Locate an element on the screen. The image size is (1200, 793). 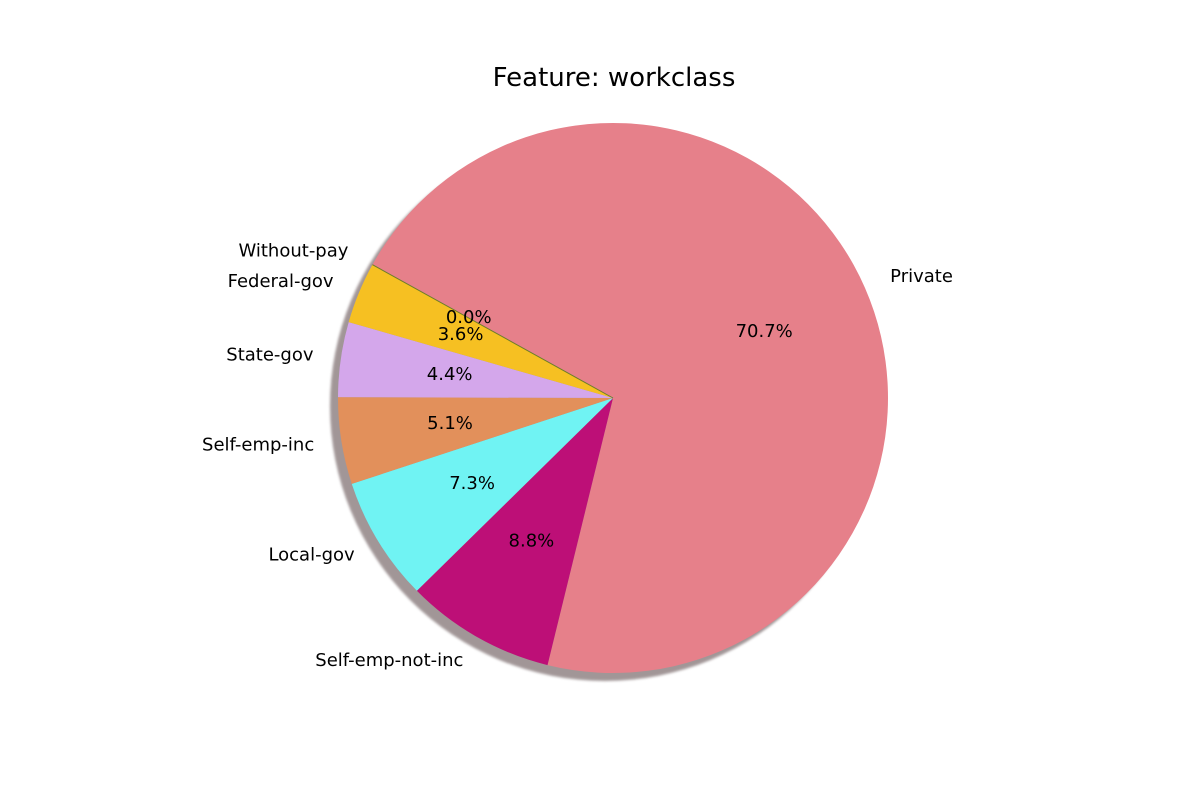
category-label-without-pay: Without-pay is located at coordinates (293, 250).